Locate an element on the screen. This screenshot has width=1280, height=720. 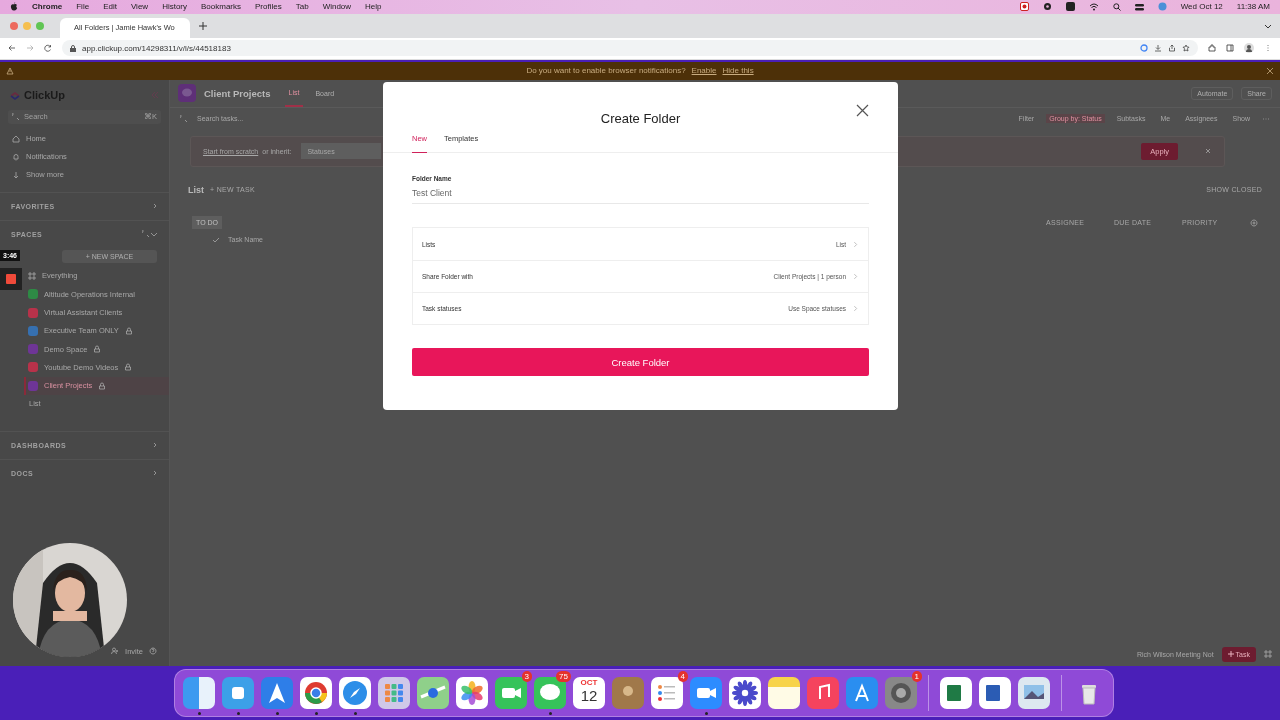
square-icon is located at coordinates (1070, 7).